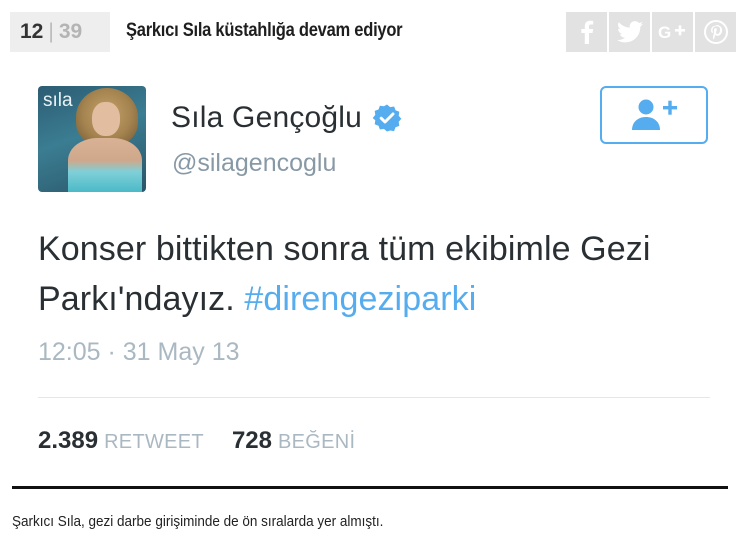 This screenshot has width=740, height=551. Describe the element at coordinates (387, 118) in the screenshot. I see `verified-badge-icon` at that location.